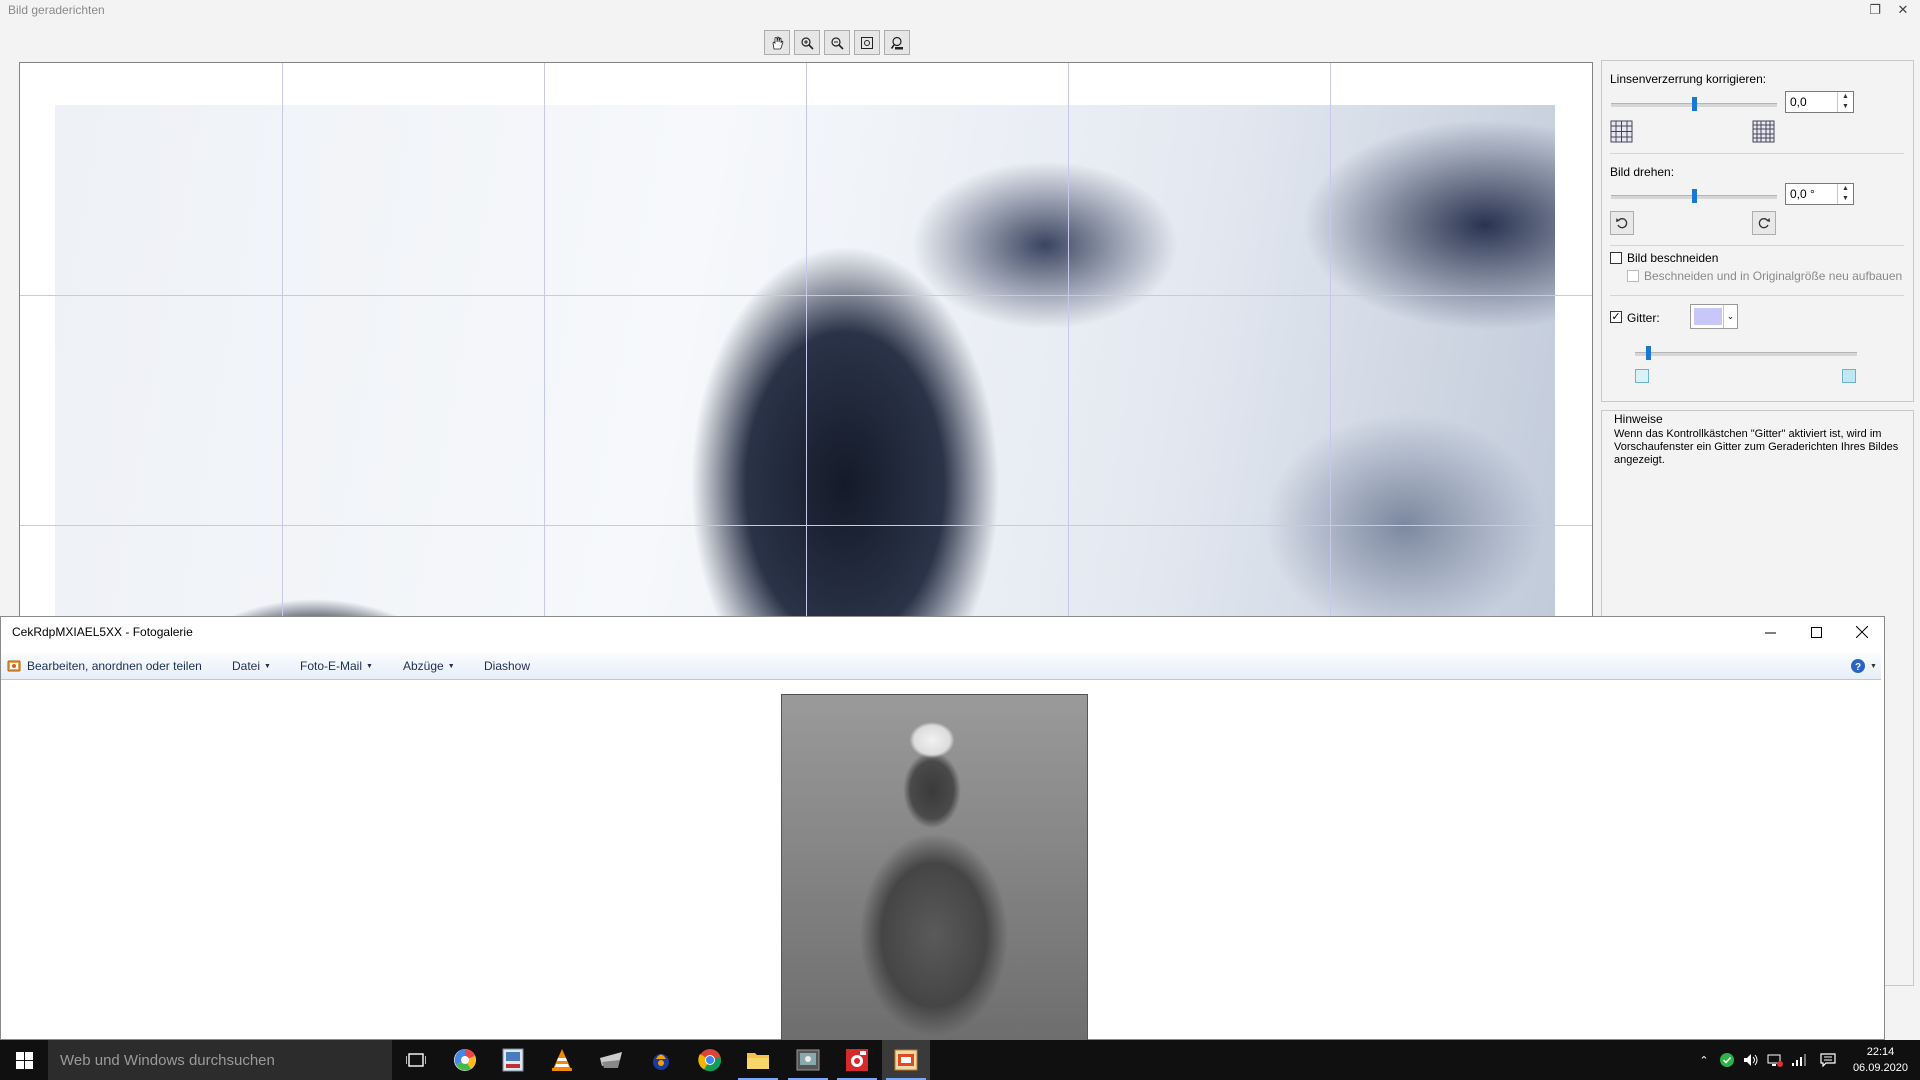 Image resolution: width=1920 pixels, height=1080 pixels. I want to click on signal-icon, so click(1799, 1060).